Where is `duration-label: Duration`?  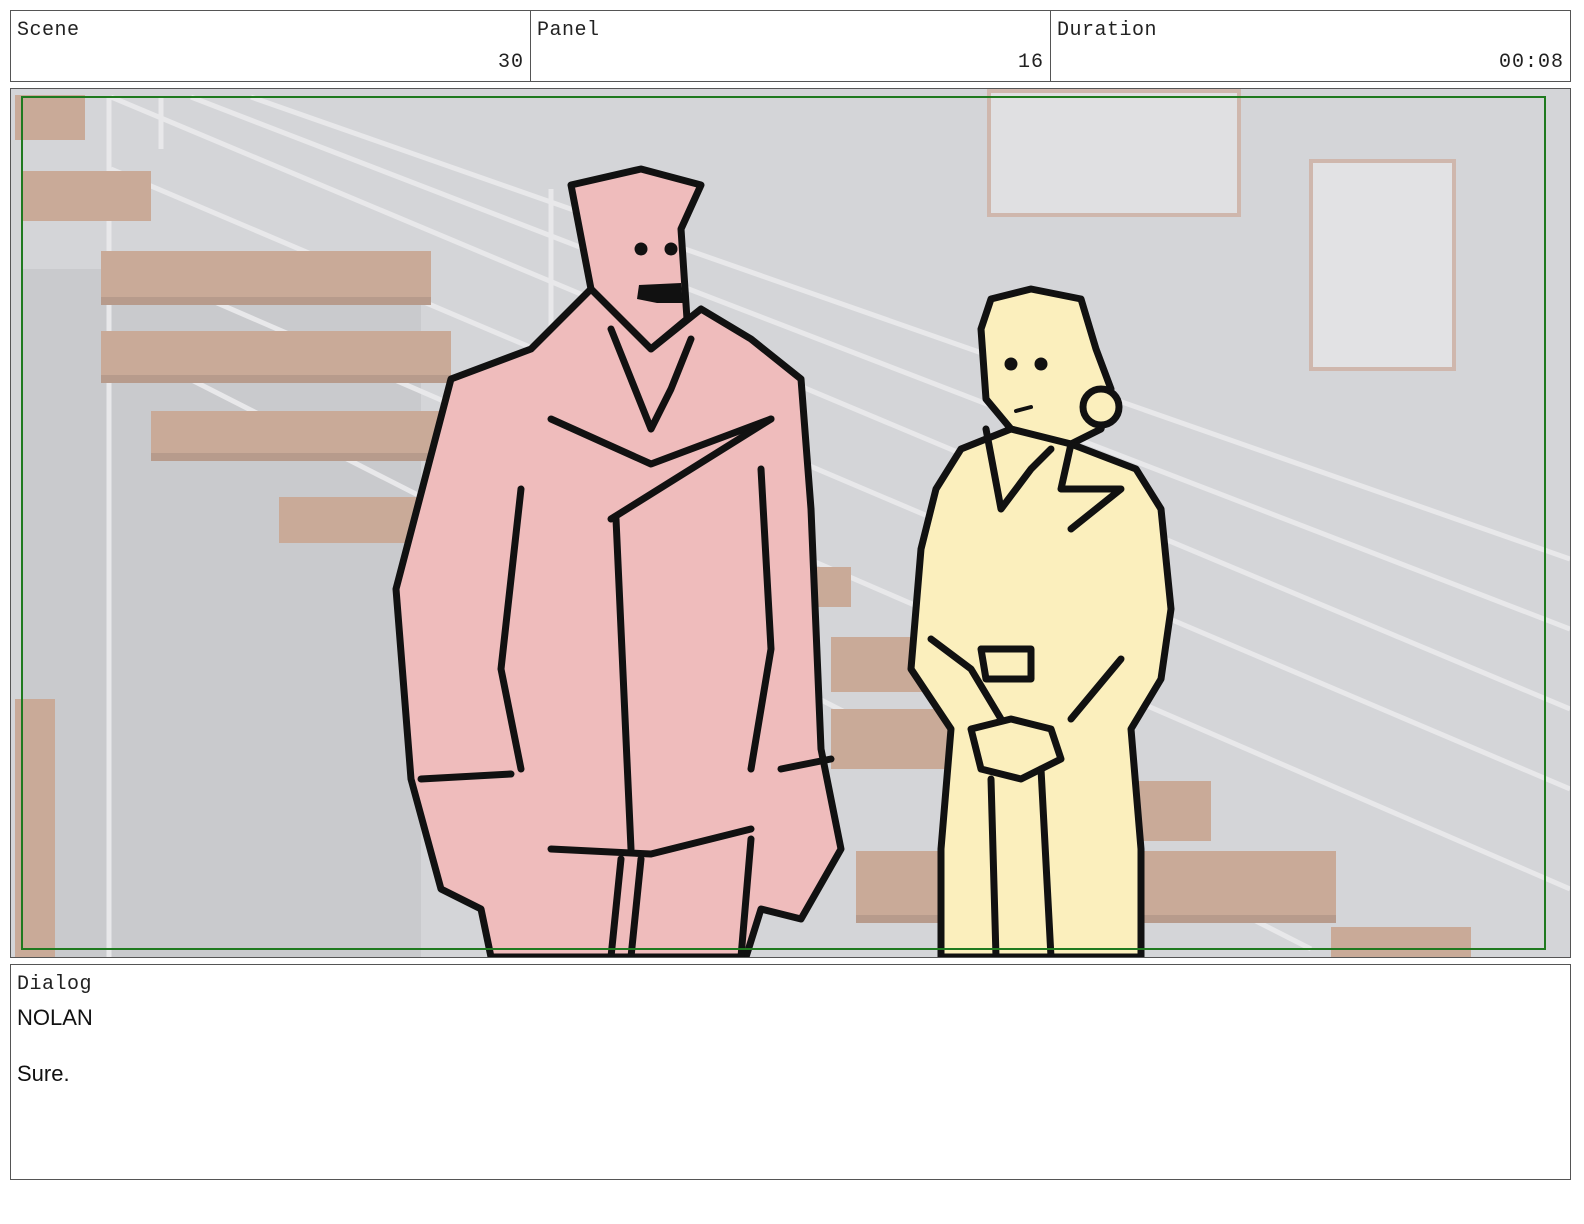 duration-label: Duration is located at coordinates (1107, 30).